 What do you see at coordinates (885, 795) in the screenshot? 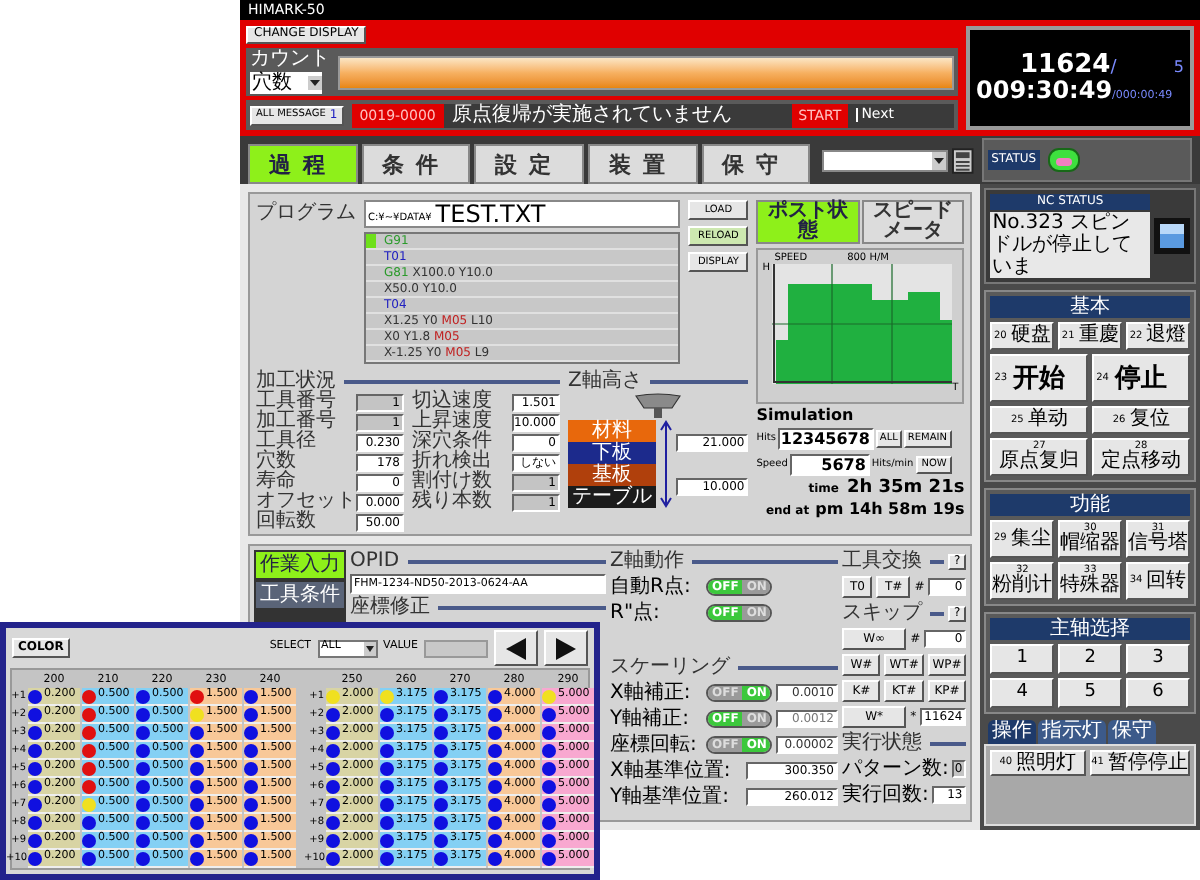
I see `field-label: 実行回数:` at bounding box center [885, 795].